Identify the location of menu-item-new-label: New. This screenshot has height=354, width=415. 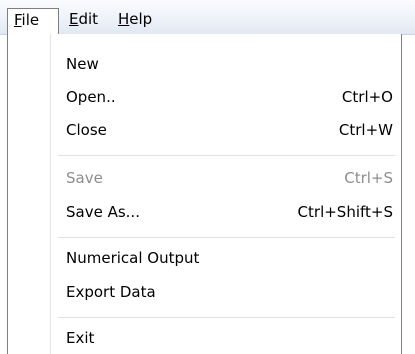
(82, 64).